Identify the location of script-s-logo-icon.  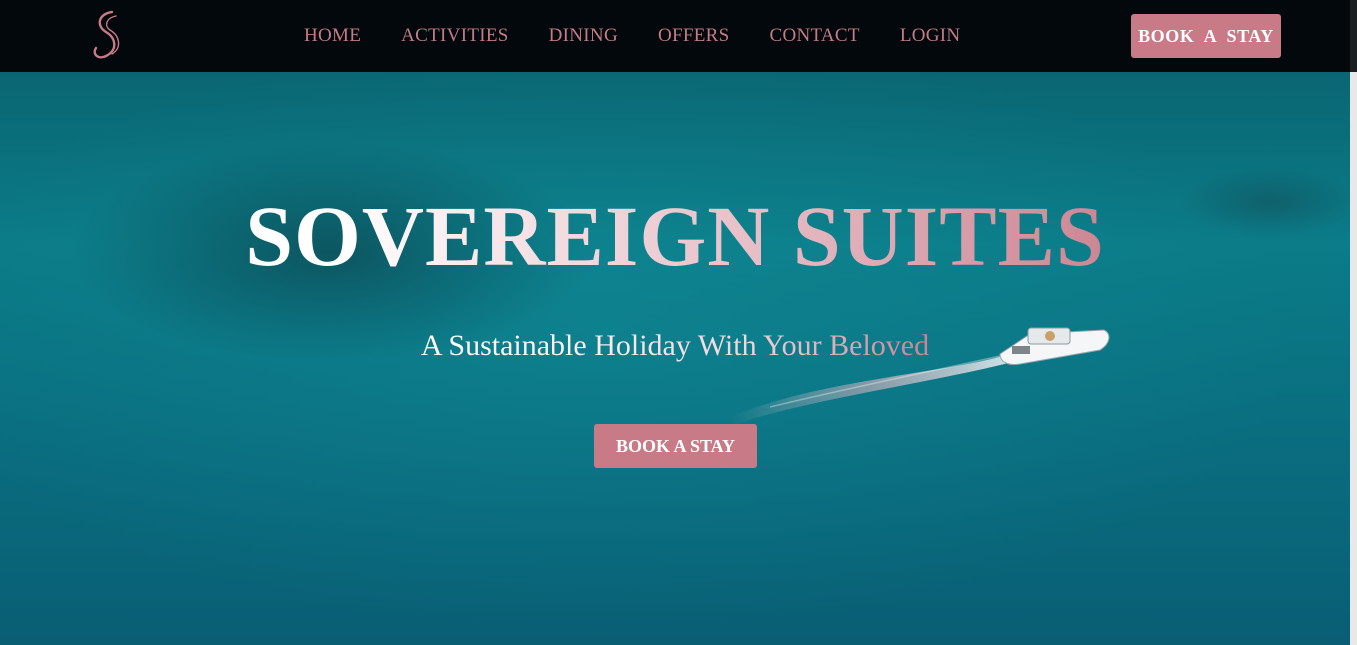
(108, 35).